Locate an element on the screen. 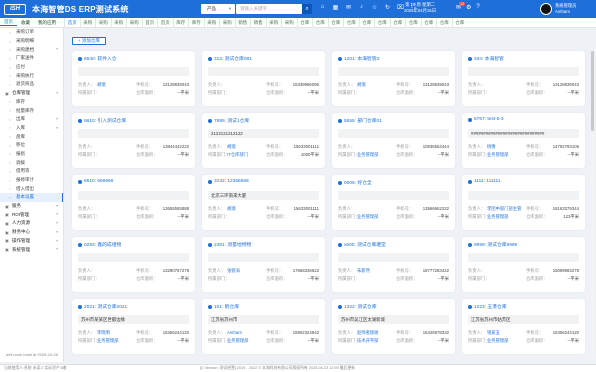 Image resolution: width=596 pixels, height=372 pixels. card-title: x600: 测试仓库堪堂 is located at coordinates (362, 244).